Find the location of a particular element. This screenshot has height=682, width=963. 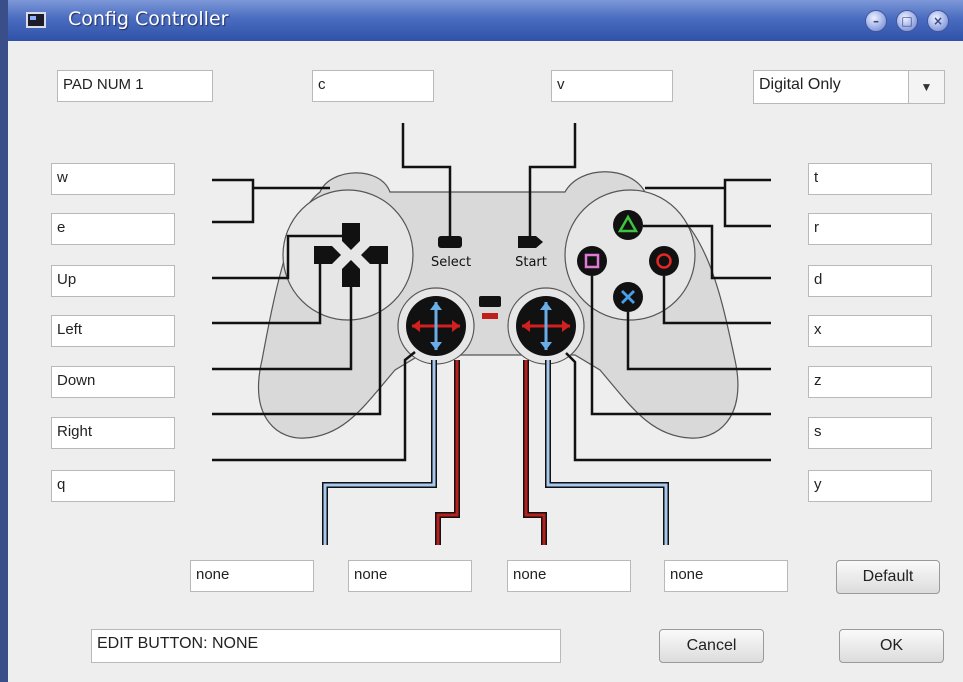

l3-key-field: q is located at coordinates (113, 486).